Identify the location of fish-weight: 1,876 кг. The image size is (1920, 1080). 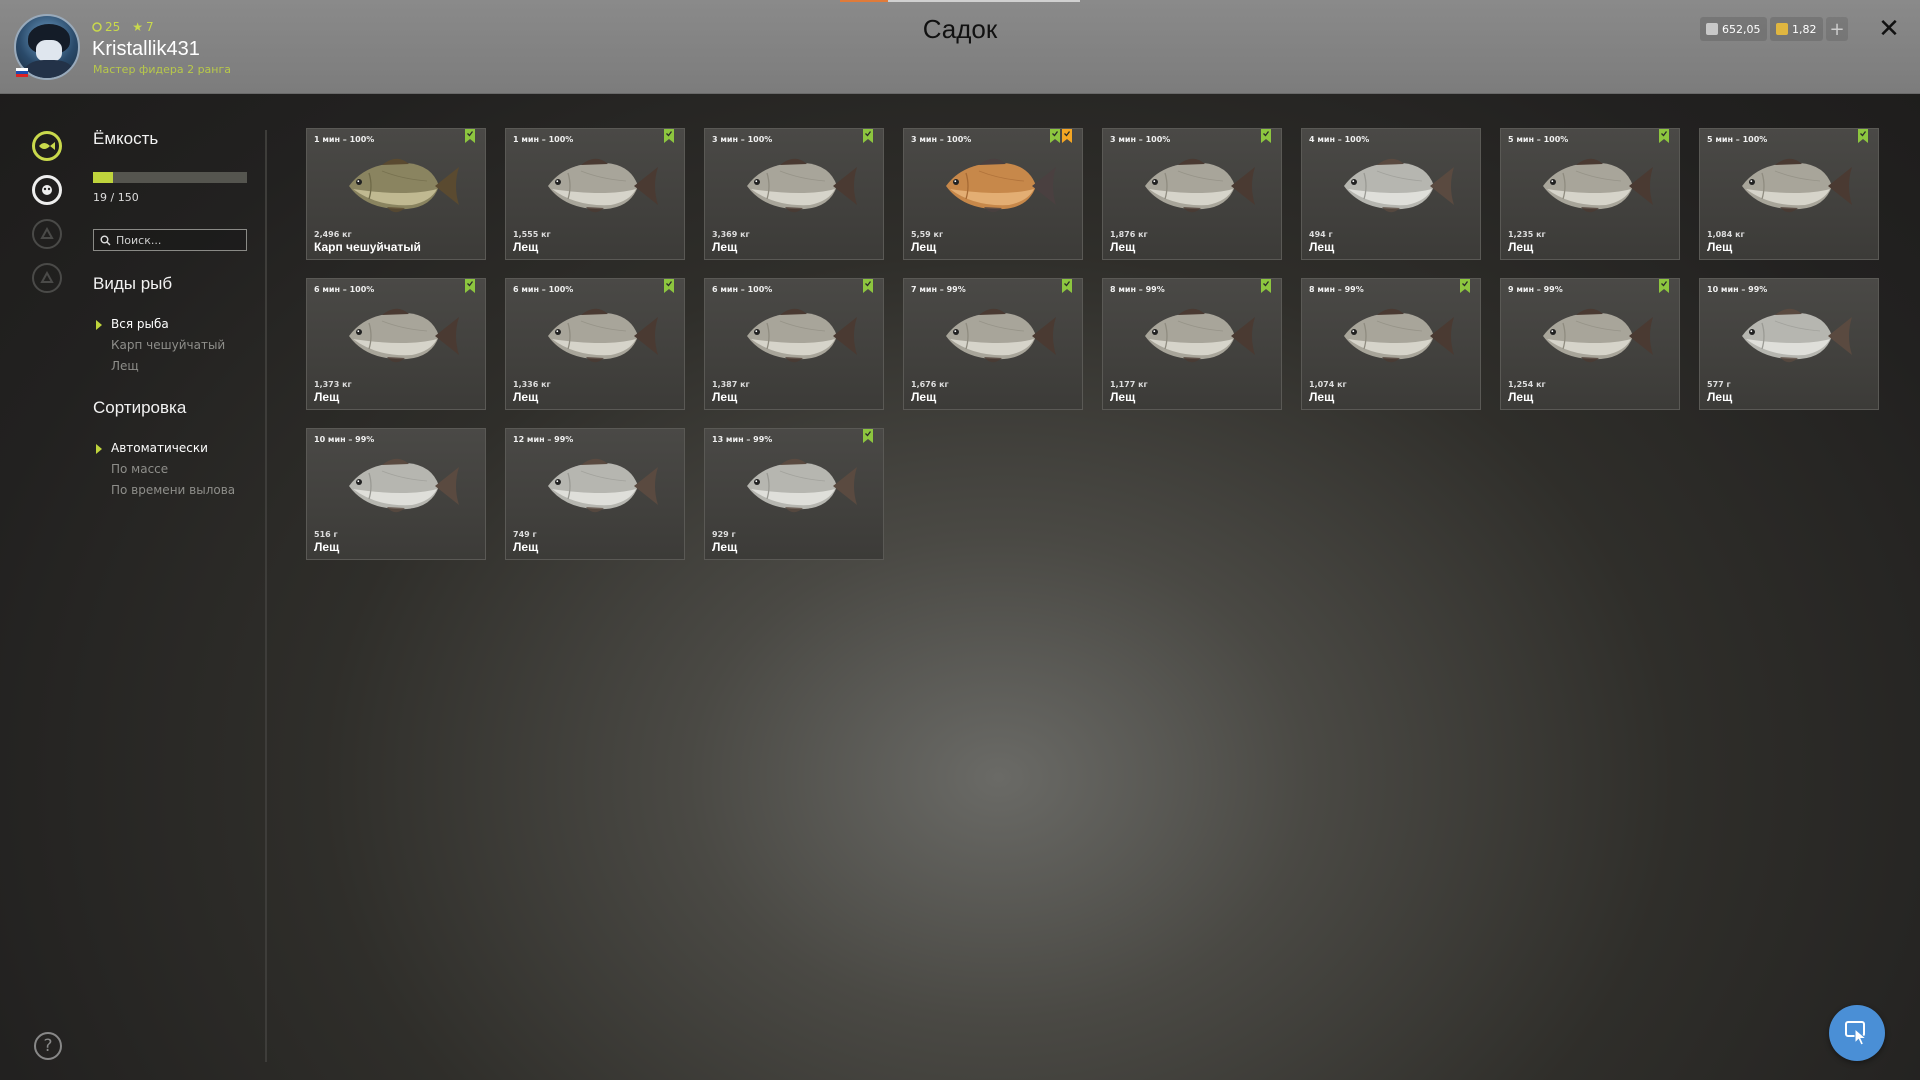
(1129, 234).